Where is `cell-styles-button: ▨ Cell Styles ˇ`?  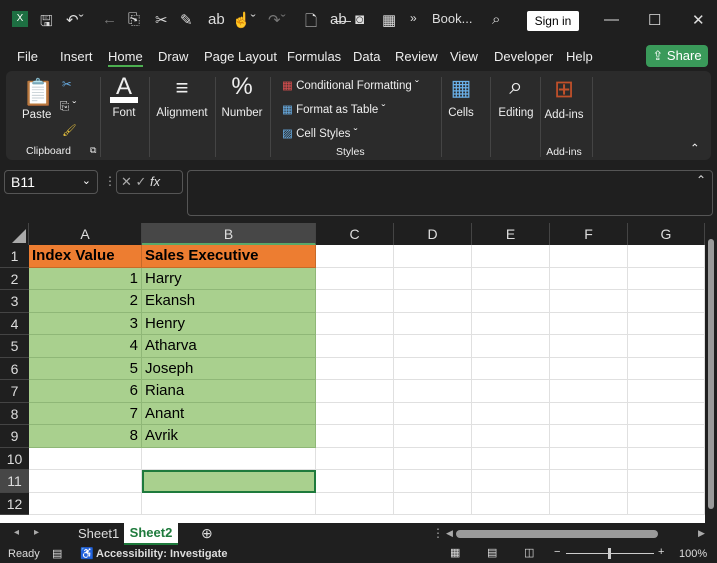 cell-styles-button: ▨ Cell Styles ˇ is located at coordinates (319, 133).